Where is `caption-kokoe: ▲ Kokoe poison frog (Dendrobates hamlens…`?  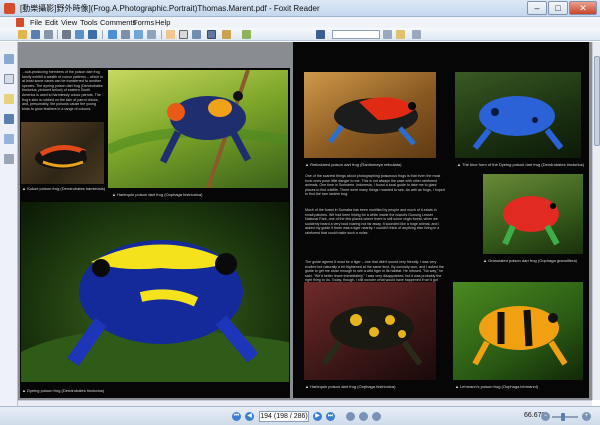 caption-kokoe: ▲ Kokoe poison frog (Dendrobates hamlens… is located at coordinates (64, 188).